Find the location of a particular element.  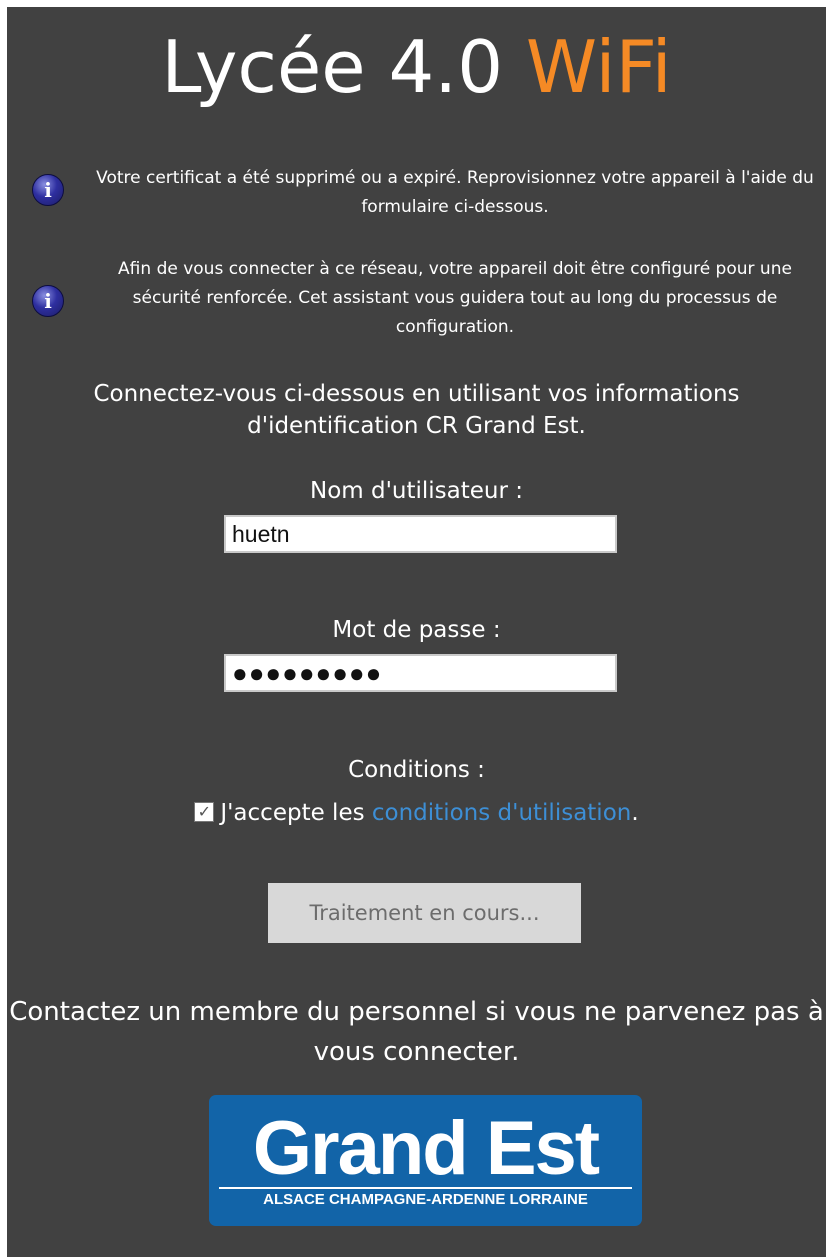

terms-suffix: . is located at coordinates (635, 813).